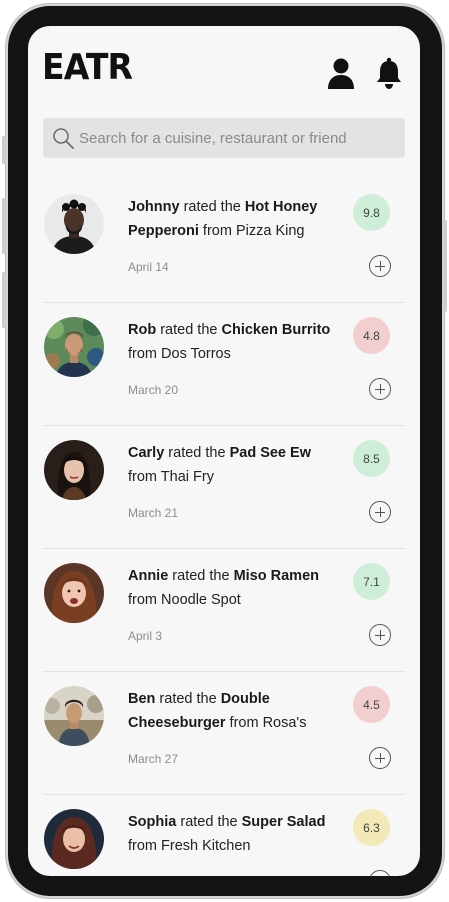 This screenshot has width=449, height=902. I want to click on score-badge: 4.5, so click(371, 704).